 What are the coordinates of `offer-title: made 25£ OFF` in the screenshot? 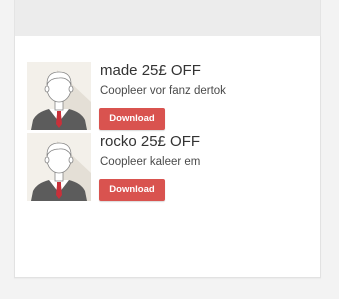 It's located at (150, 70).